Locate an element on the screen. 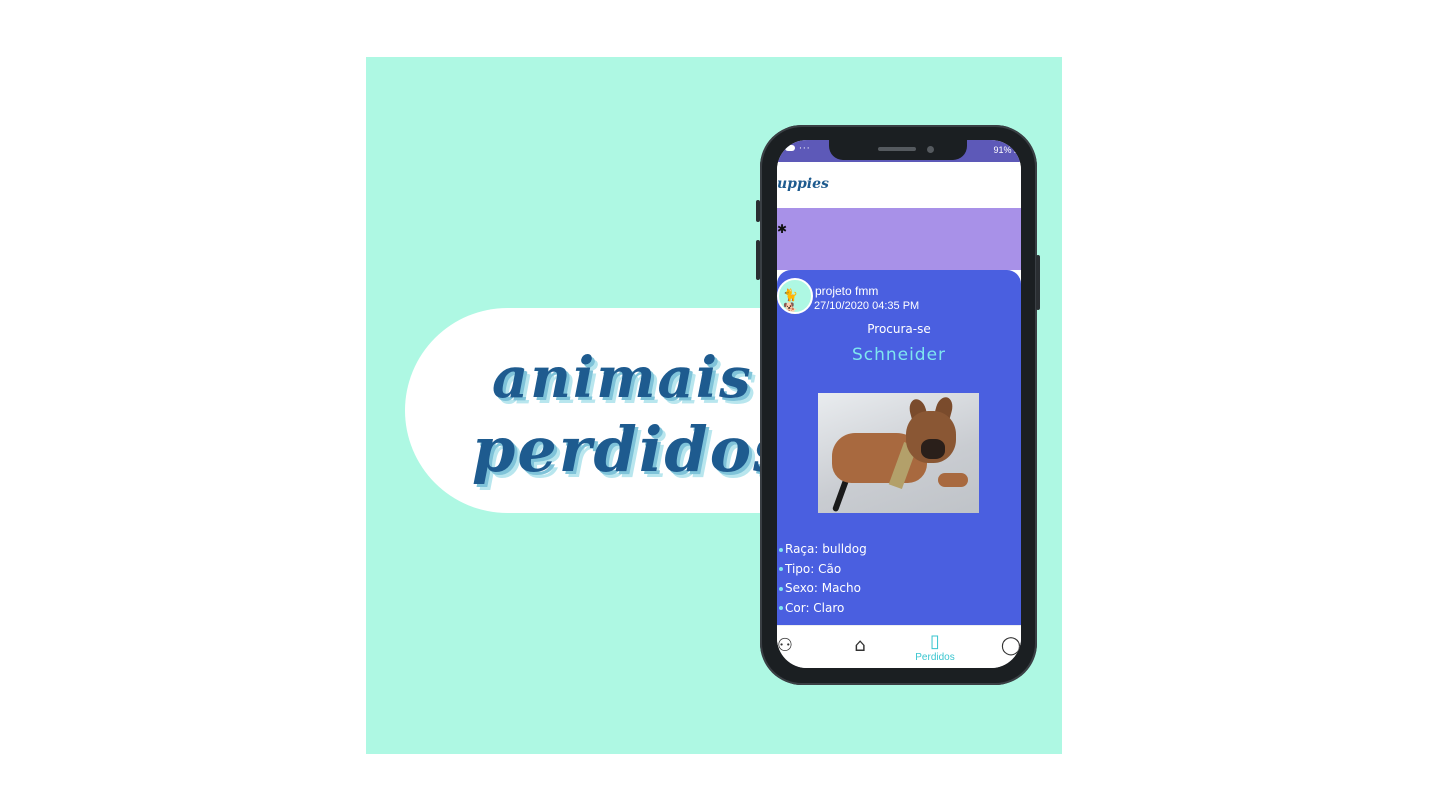 The height and width of the screenshot is (810, 1440). app-bar: uppies is located at coordinates (899, 185).